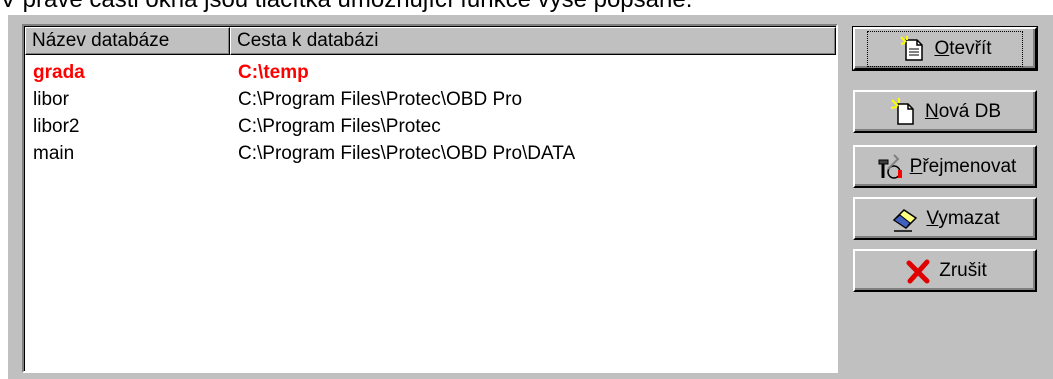 The height and width of the screenshot is (379, 1053). Describe the element at coordinates (963, 111) in the screenshot. I see `new-db-button-label: Nová DB` at that location.